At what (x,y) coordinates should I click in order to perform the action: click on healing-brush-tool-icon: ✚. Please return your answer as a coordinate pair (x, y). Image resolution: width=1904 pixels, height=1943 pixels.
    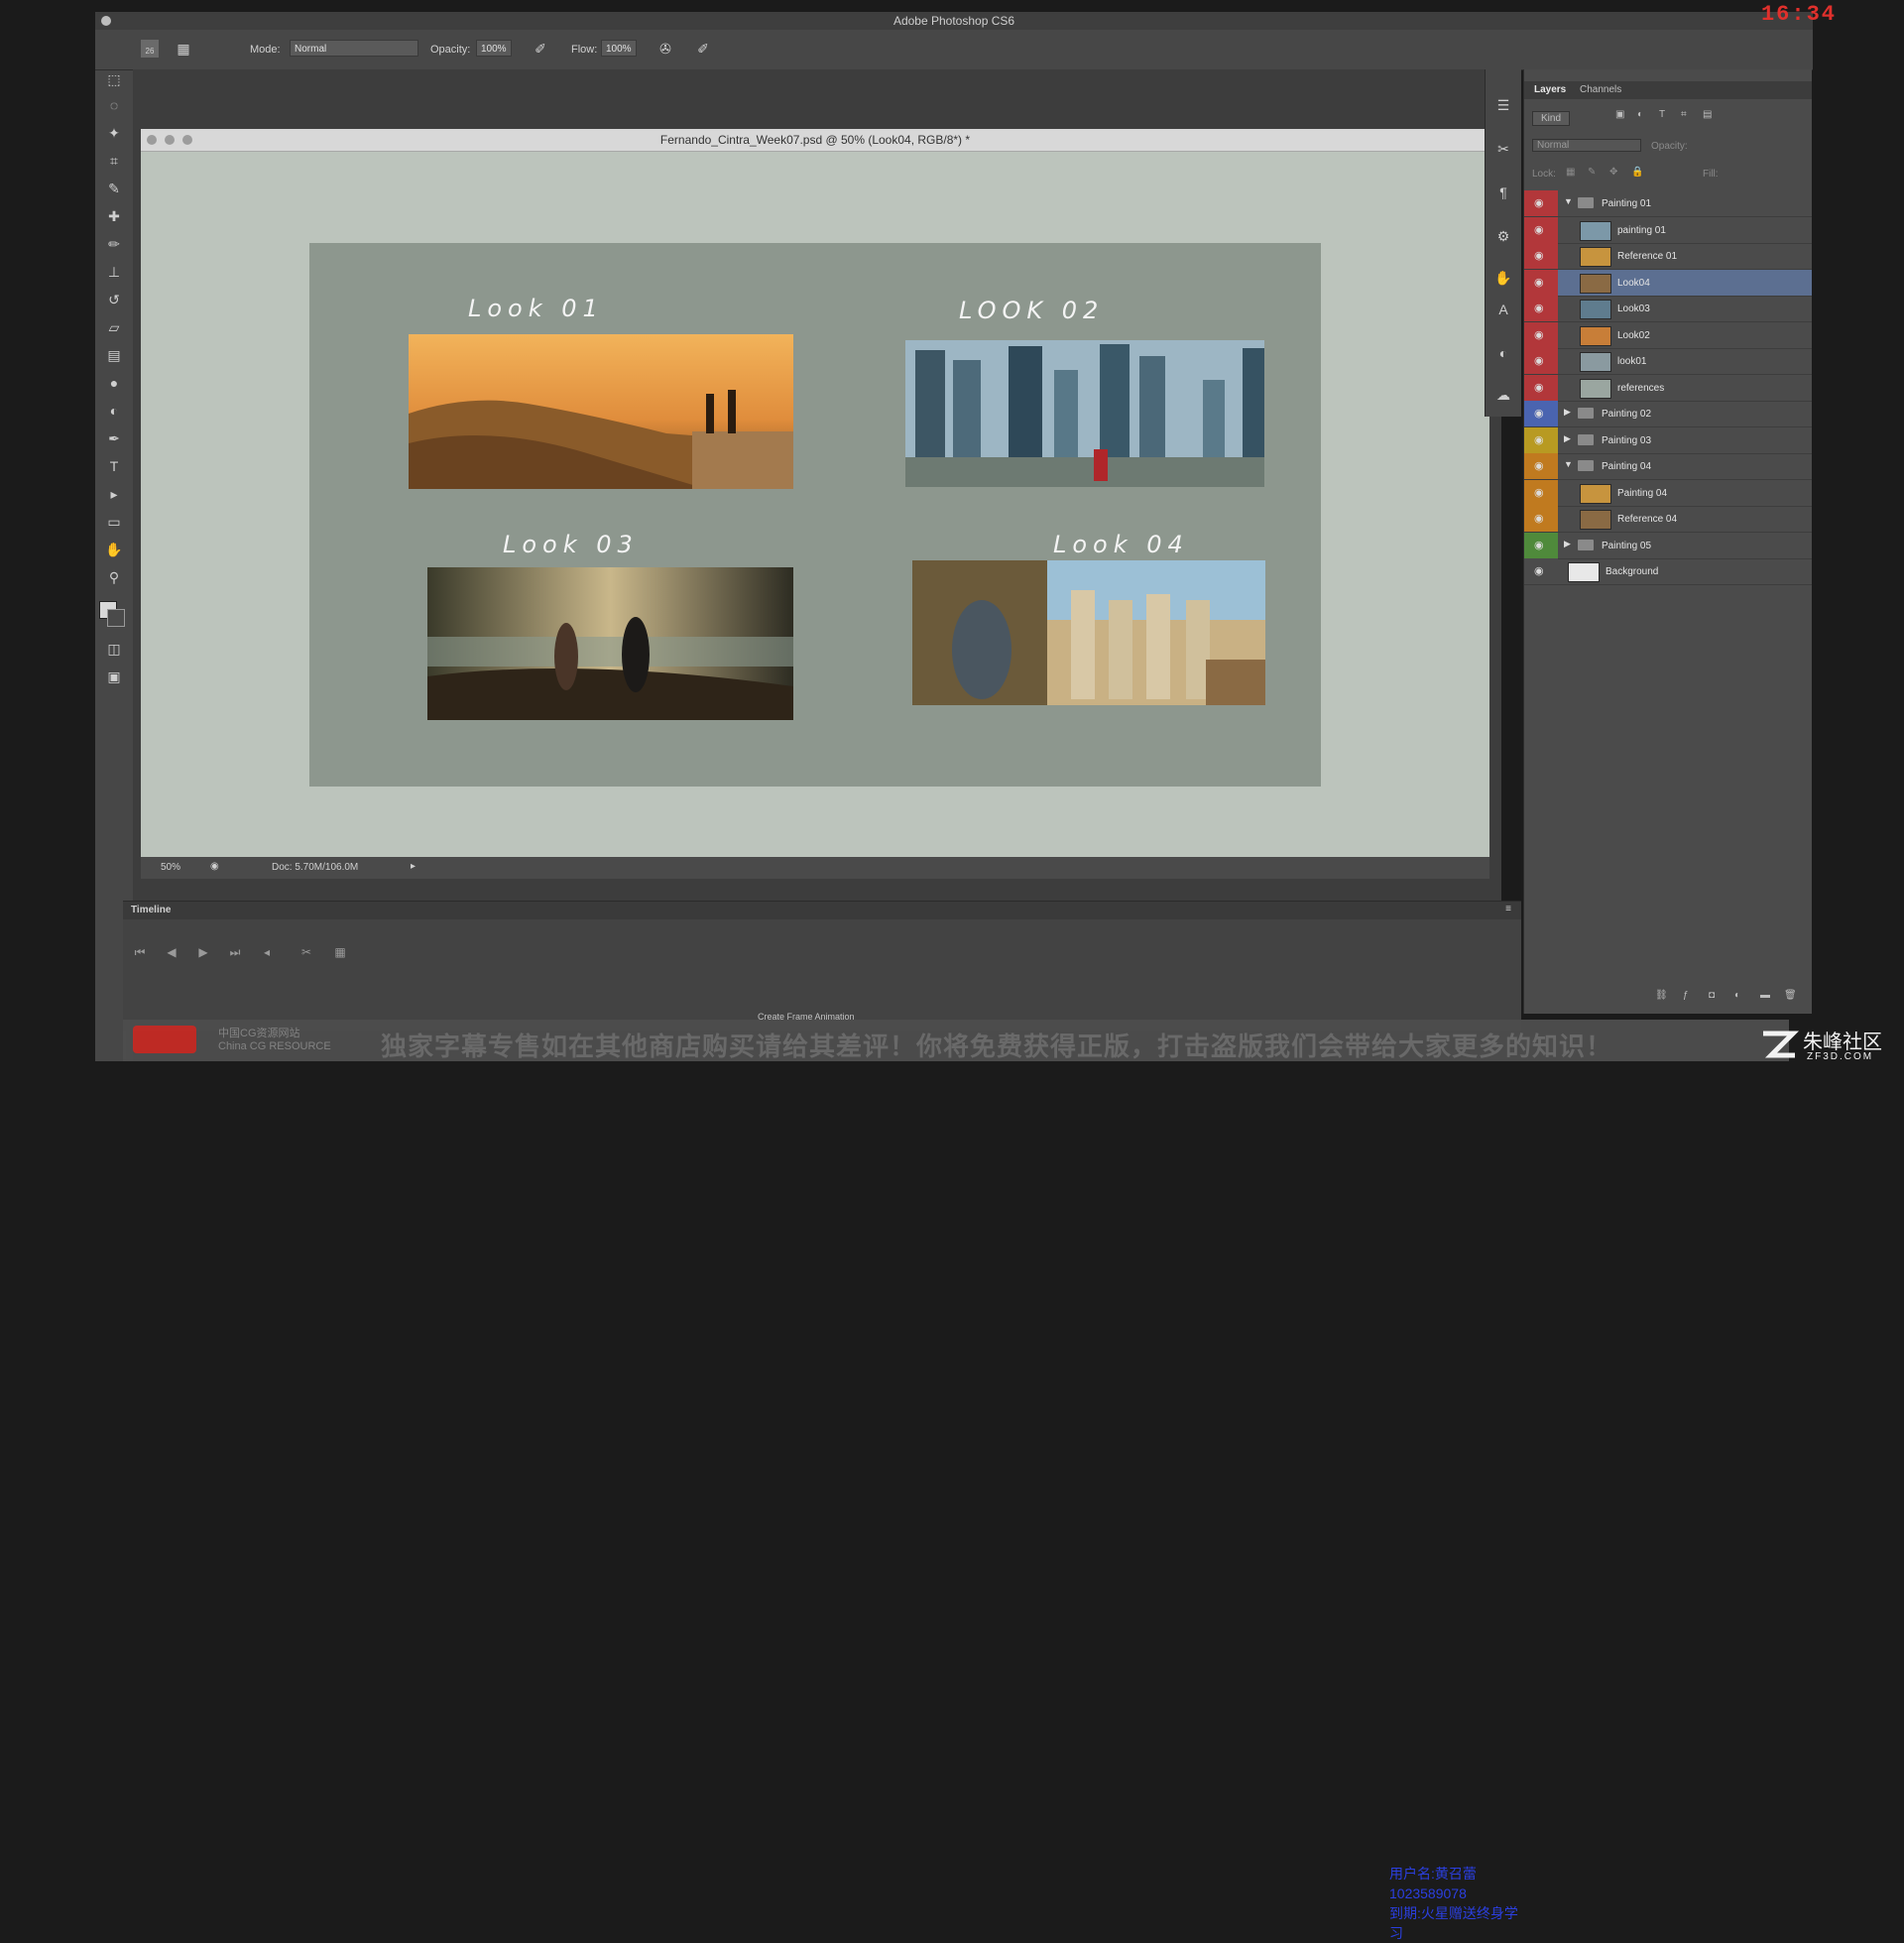
    Looking at the image, I should click on (114, 216).